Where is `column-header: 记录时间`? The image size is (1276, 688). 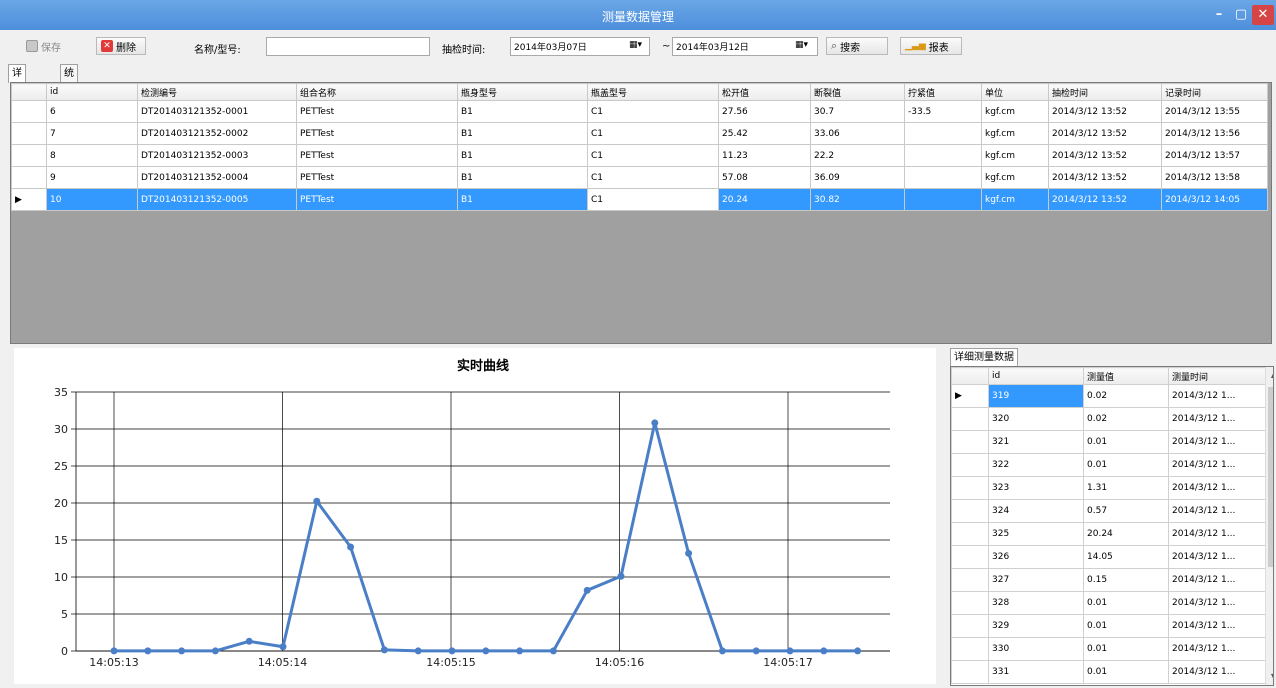 column-header: 记录时间 is located at coordinates (1214, 92).